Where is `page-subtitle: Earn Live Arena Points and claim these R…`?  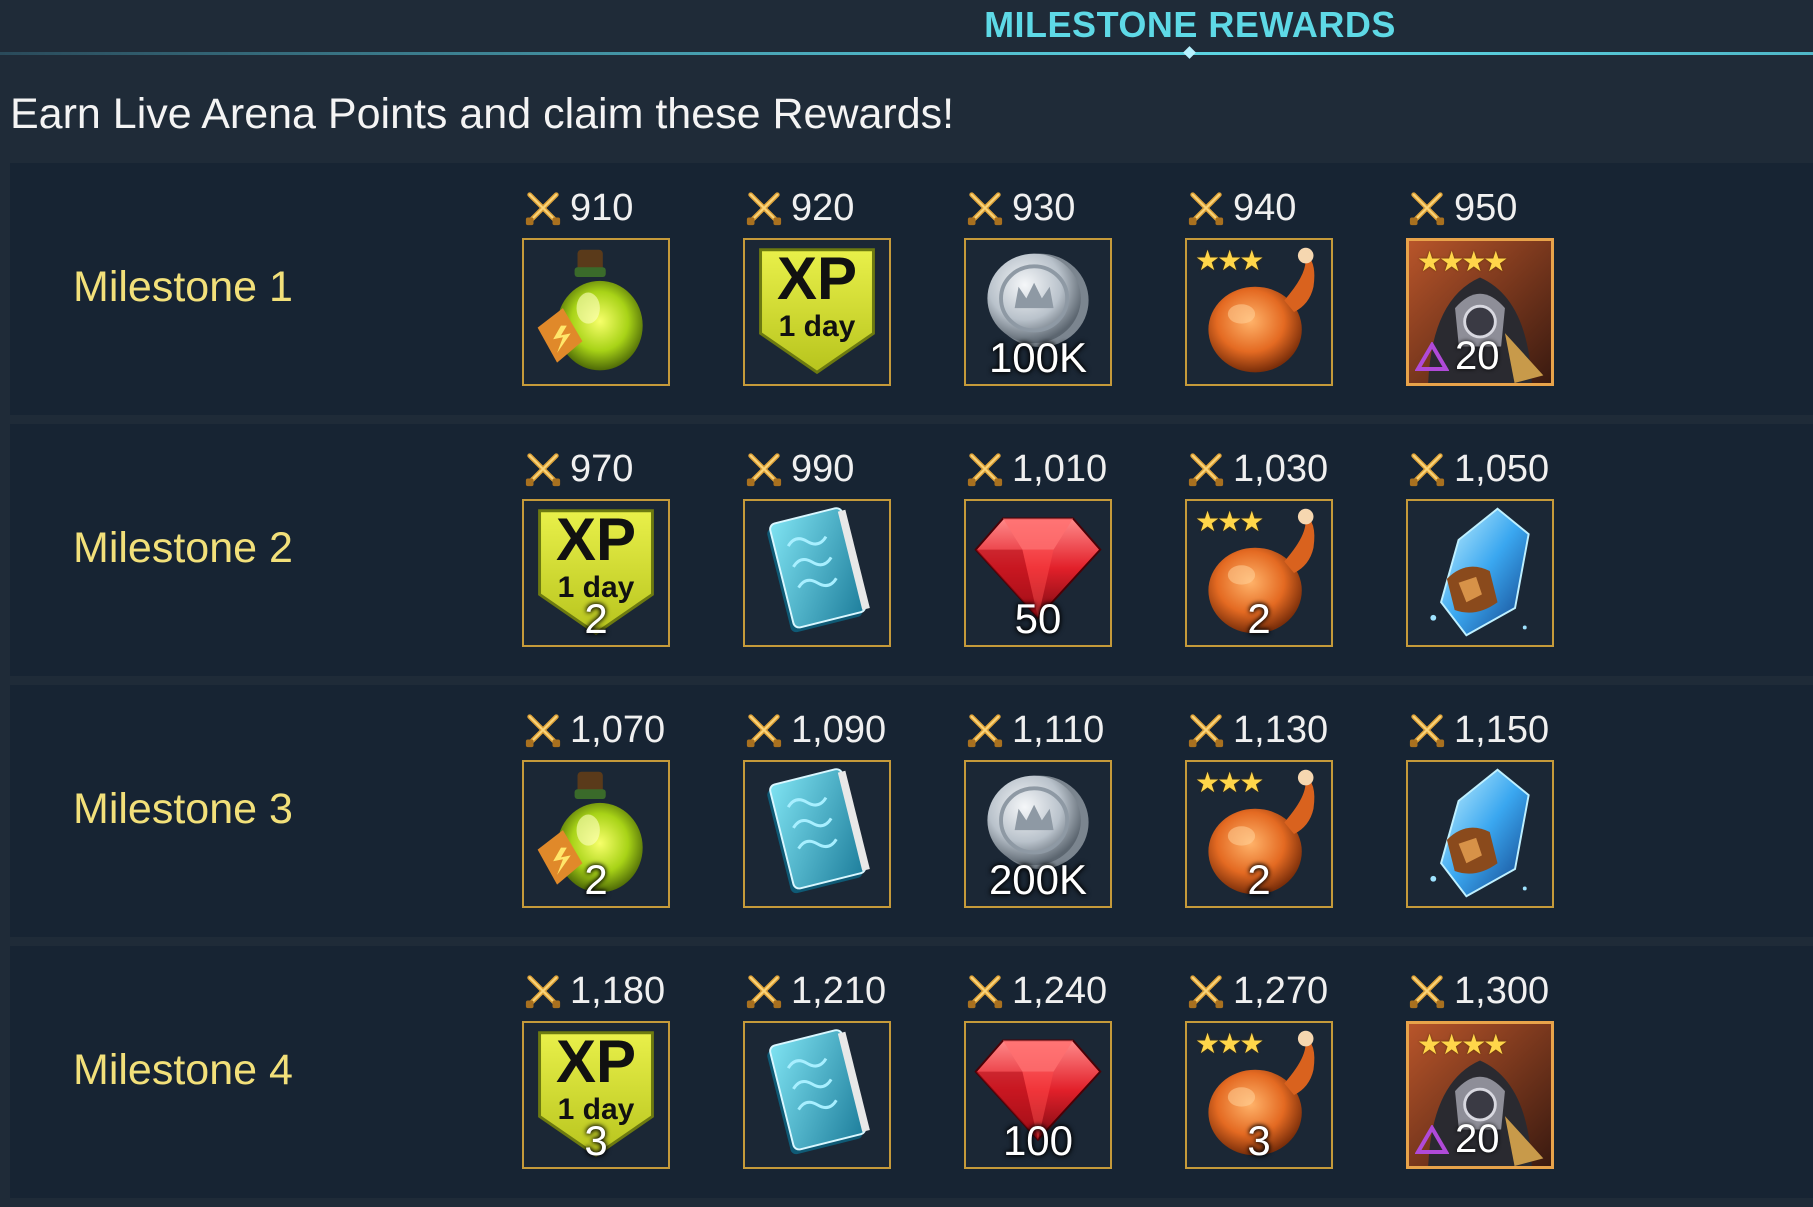 page-subtitle: Earn Live Arena Points and claim these R… is located at coordinates (482, 114).